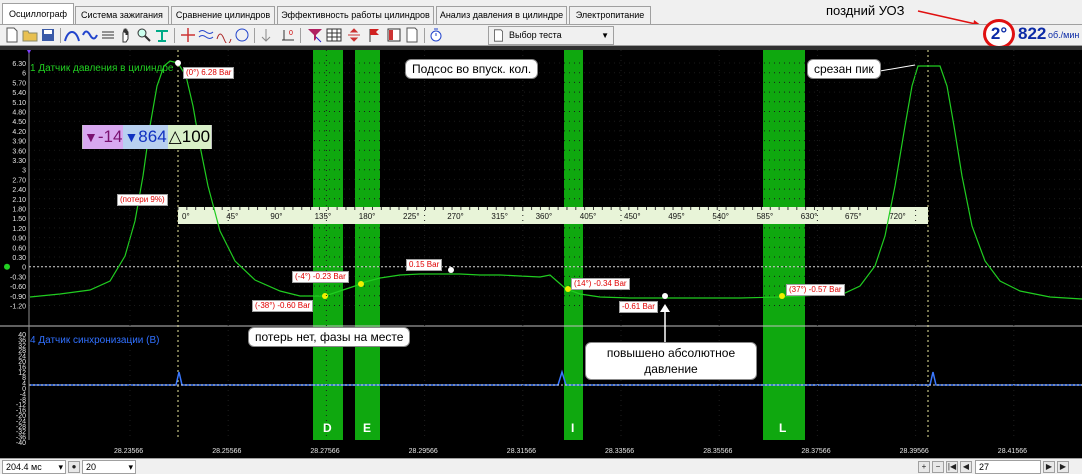 Image resolution: width=1082 pixels, height=474 pixels. Describe the element at coordinates (19, 113) in the screenshot. I see `y-tick-label-ch1: 4.80` at that location.